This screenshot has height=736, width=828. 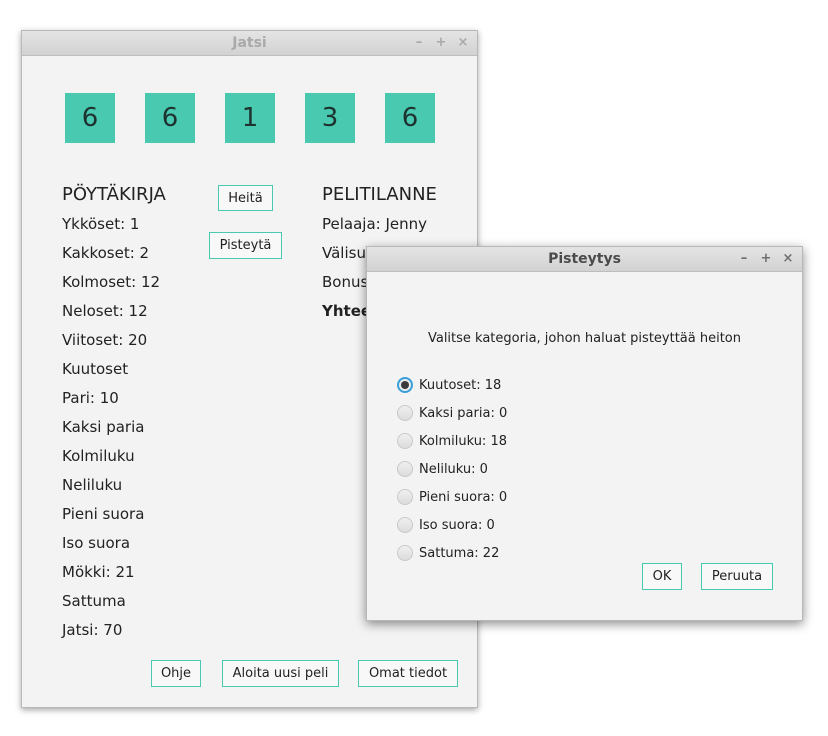 I want to click on option-large-straight: Iso suora: 0, so click(x=446, y=525).